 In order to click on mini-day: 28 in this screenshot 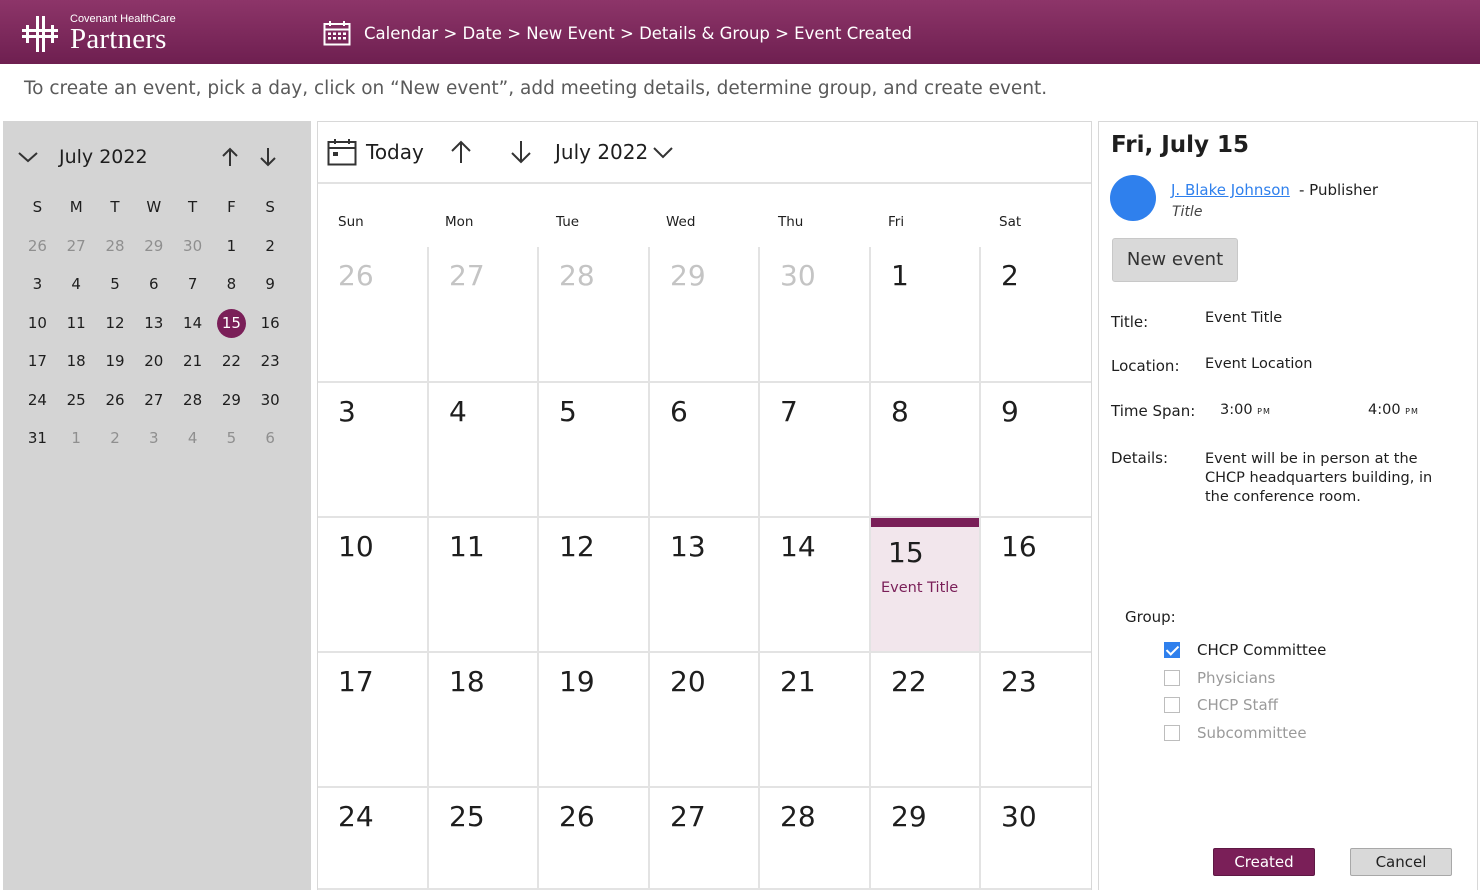, I will do `click(192, 400)`.